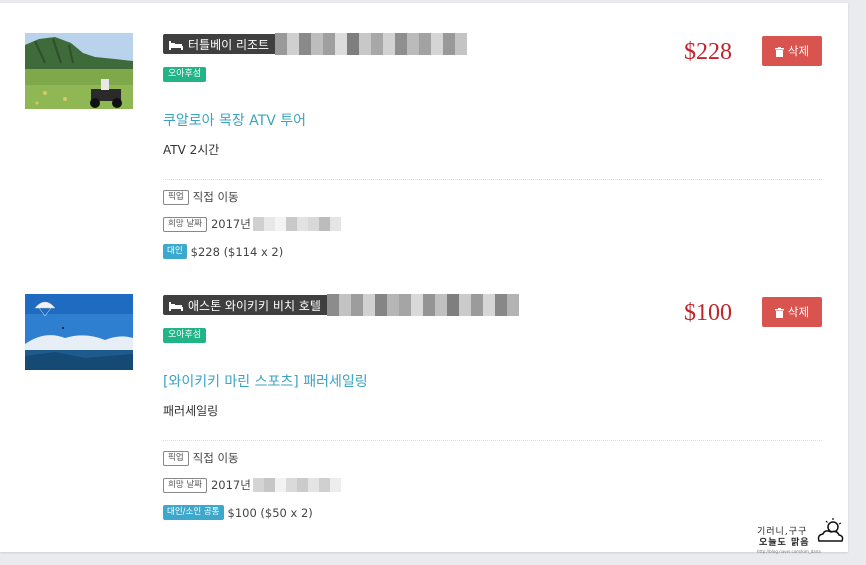  I want to click on pax-label: 대인/소인 공통, so click(193, 512).